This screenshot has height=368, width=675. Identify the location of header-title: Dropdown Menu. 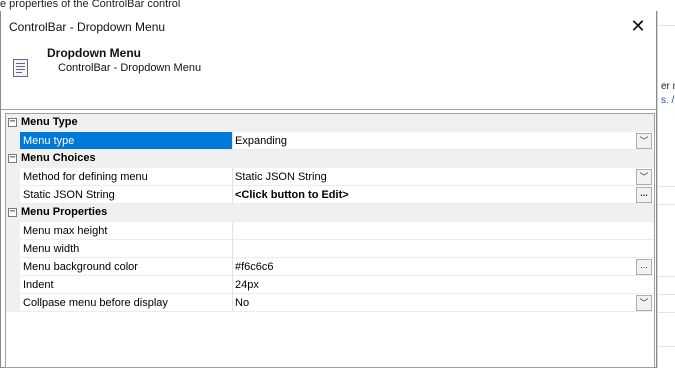
(94, 53).